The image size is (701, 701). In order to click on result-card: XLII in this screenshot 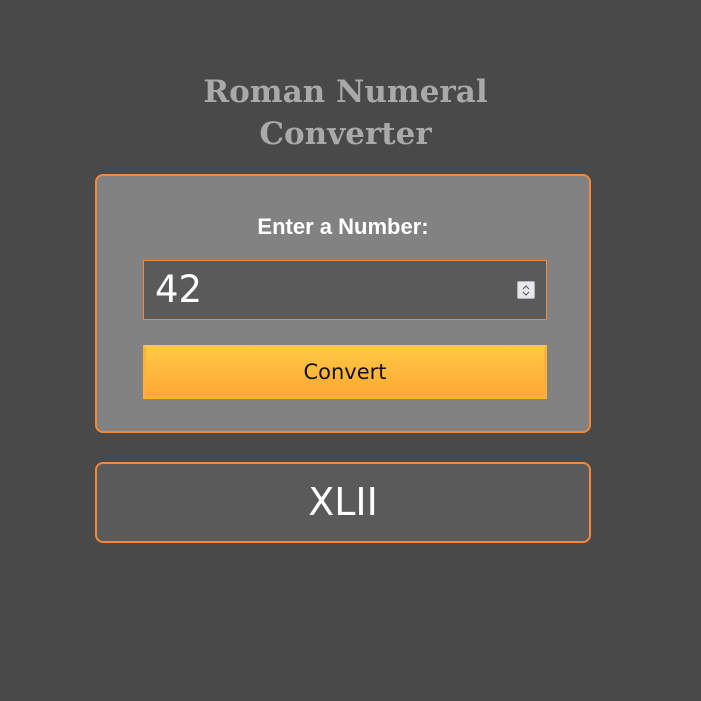, I will do `click(343, 502)`.